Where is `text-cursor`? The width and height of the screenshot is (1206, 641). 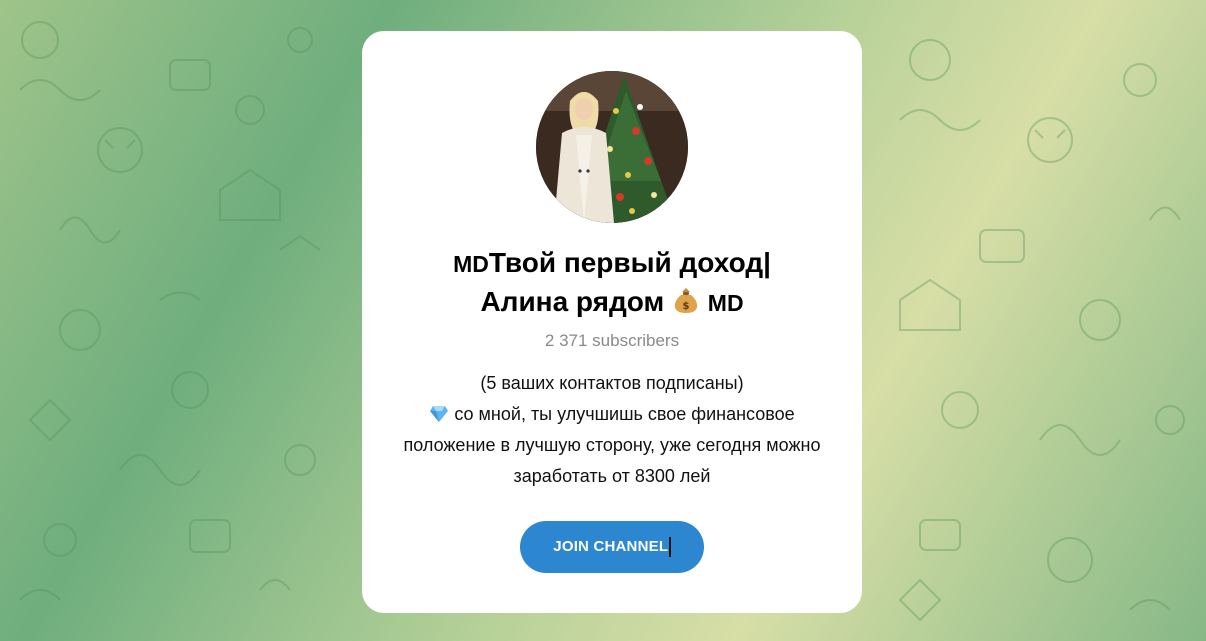
text-cursor is located at coordinates (670, 547).